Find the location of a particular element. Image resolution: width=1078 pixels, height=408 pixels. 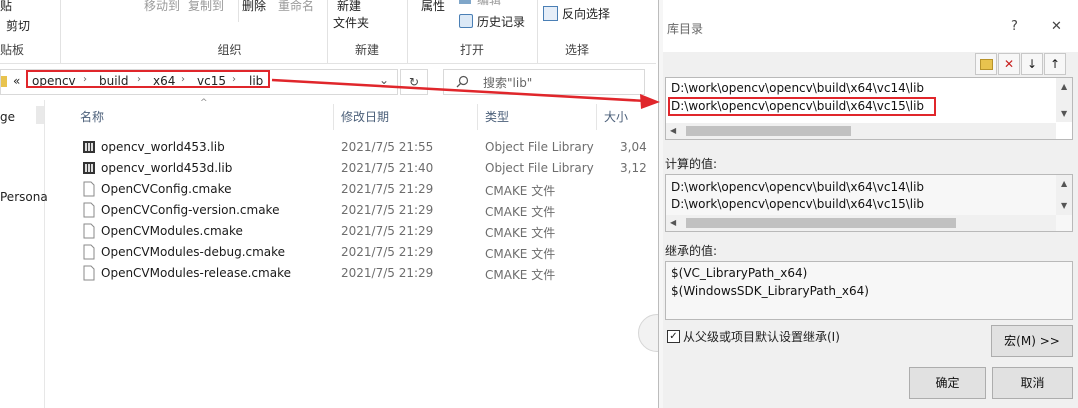

clipboard-group: 贴 剪切 贴板 is located at coordinates (30, 31).